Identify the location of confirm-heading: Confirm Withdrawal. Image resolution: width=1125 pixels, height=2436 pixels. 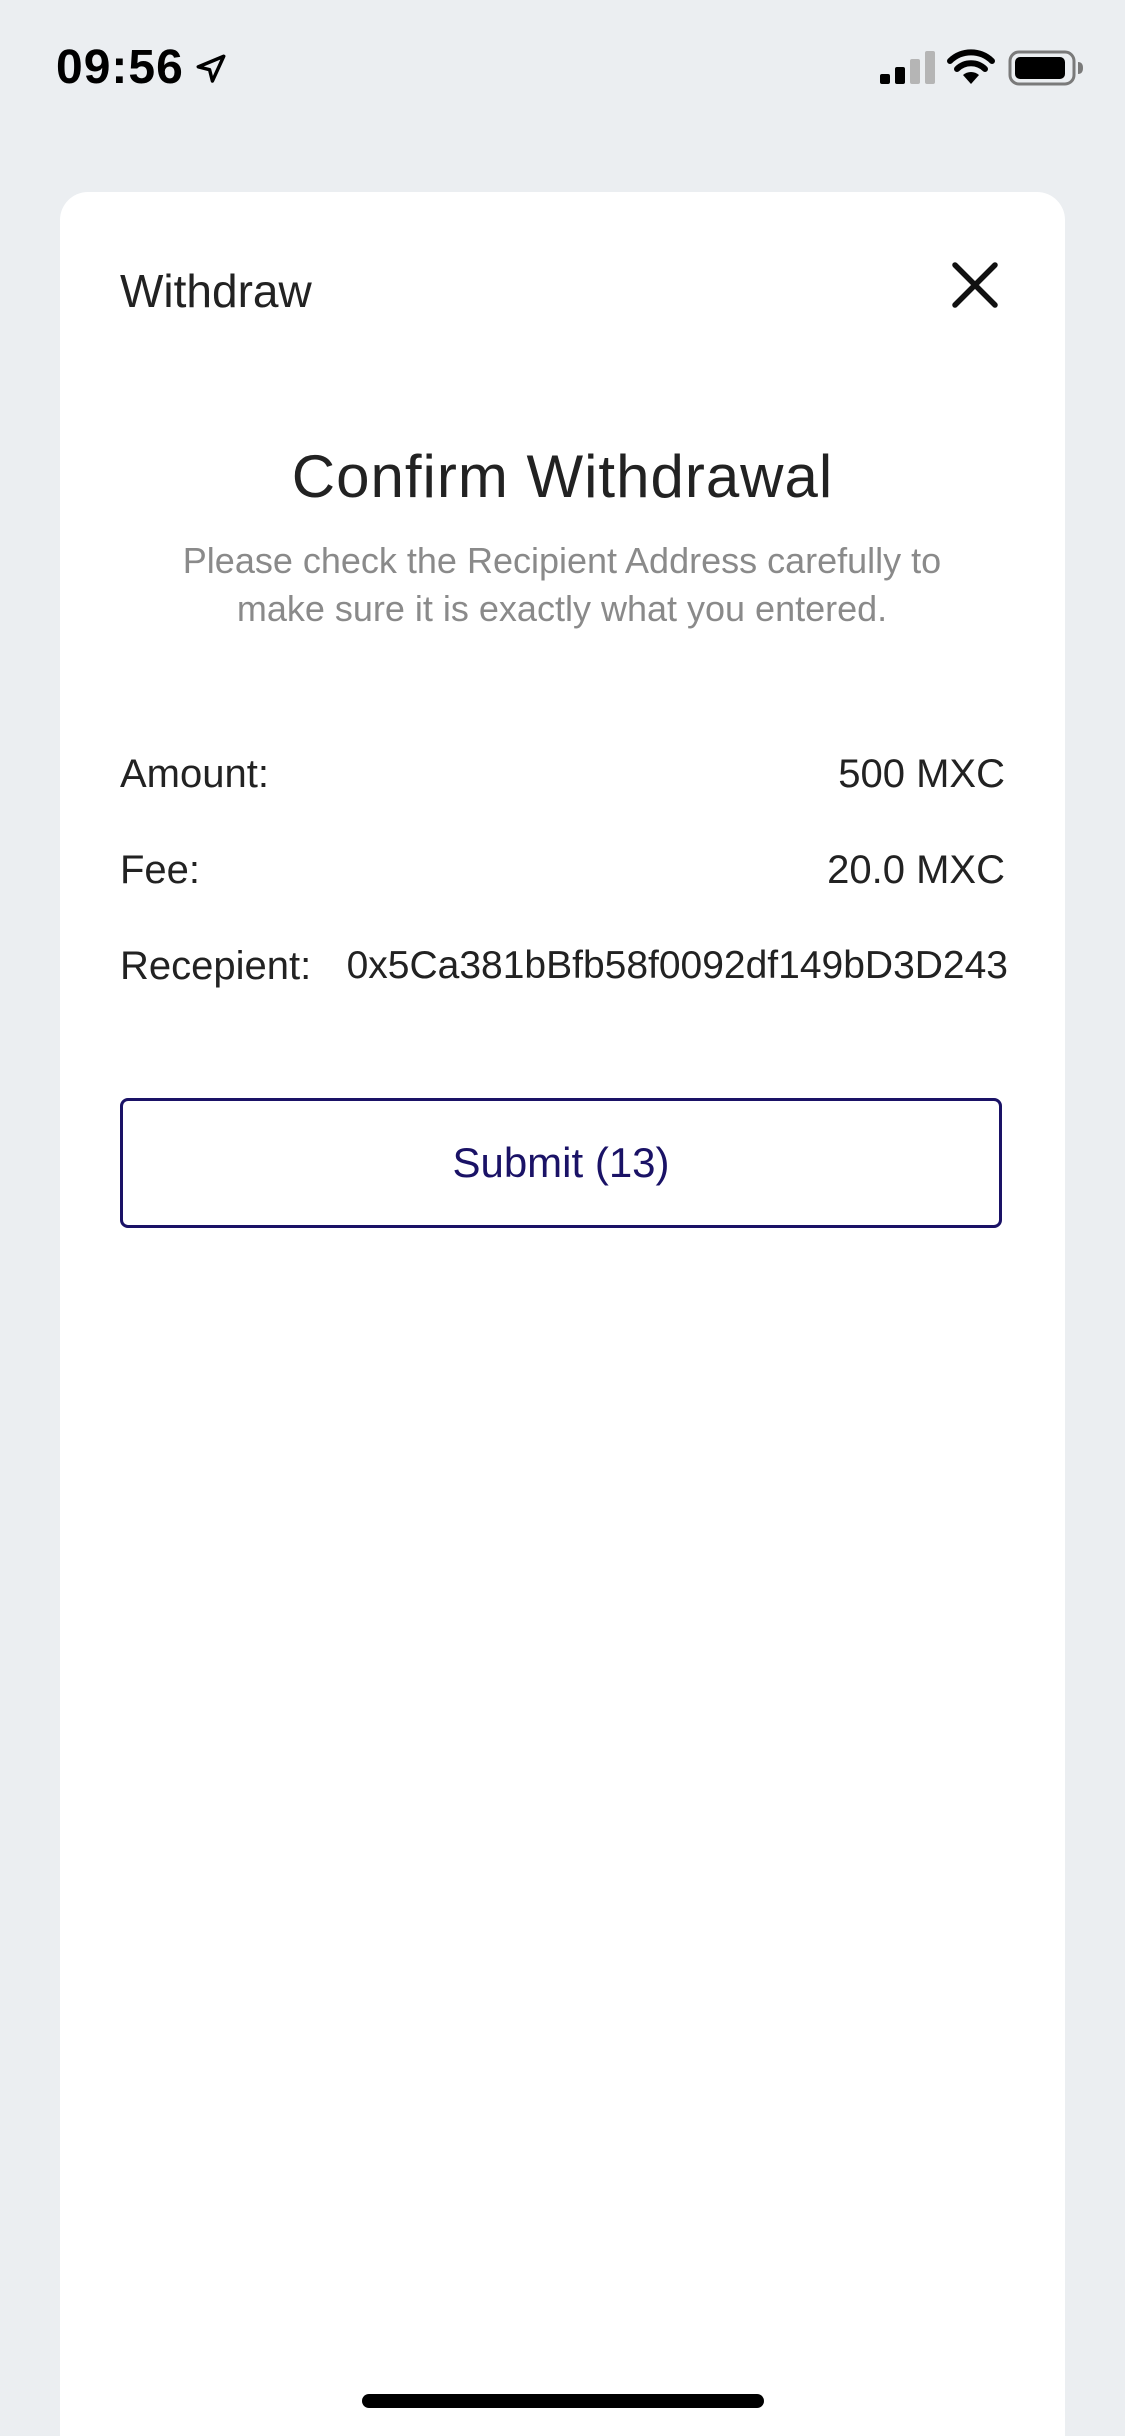
(562, 476).